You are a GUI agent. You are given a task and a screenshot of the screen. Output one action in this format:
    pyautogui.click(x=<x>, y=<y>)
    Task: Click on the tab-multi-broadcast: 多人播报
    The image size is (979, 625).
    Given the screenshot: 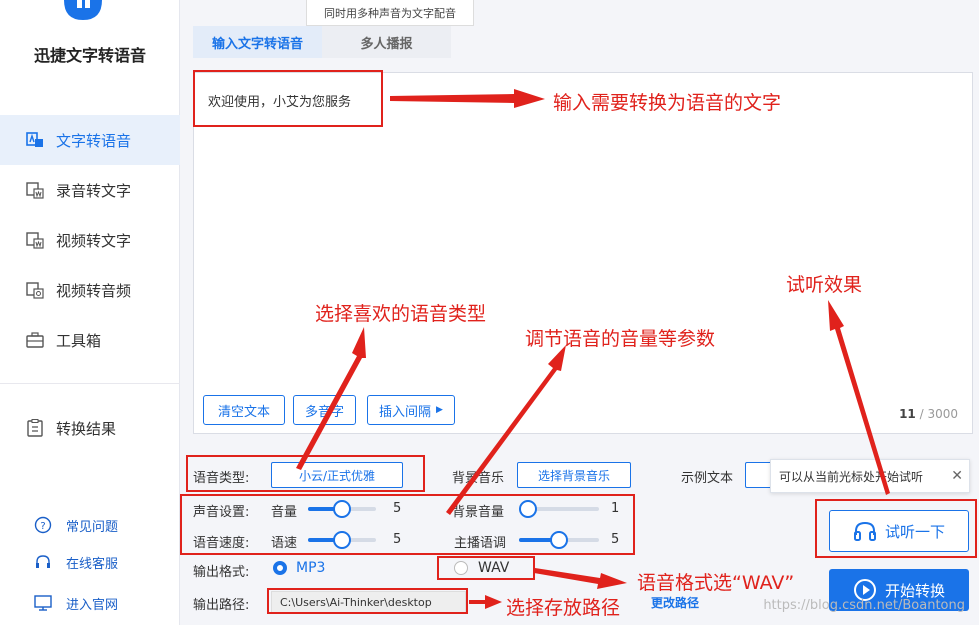 What is the action you would take?
    pyautogui.click(x=386, y=42)
    